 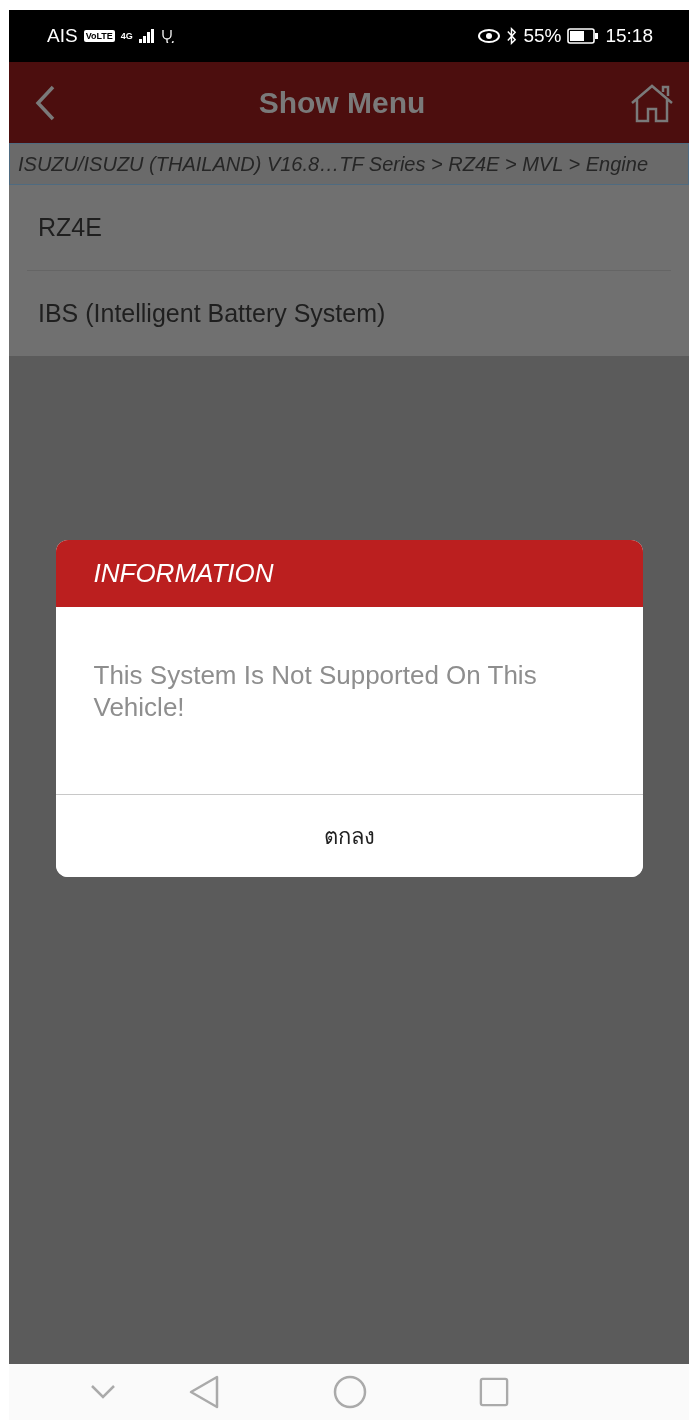 What do you see at coordinates (103, 1392) in the screenshot?
I see `chevron-down-icon` at bounding box center [103, 1392].